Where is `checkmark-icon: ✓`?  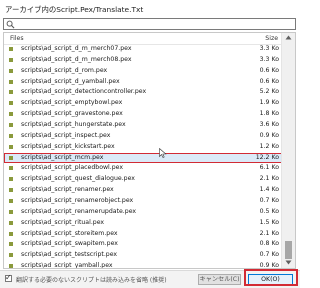
checkmark-icon: ✓ is located at coordinates (8, 277).